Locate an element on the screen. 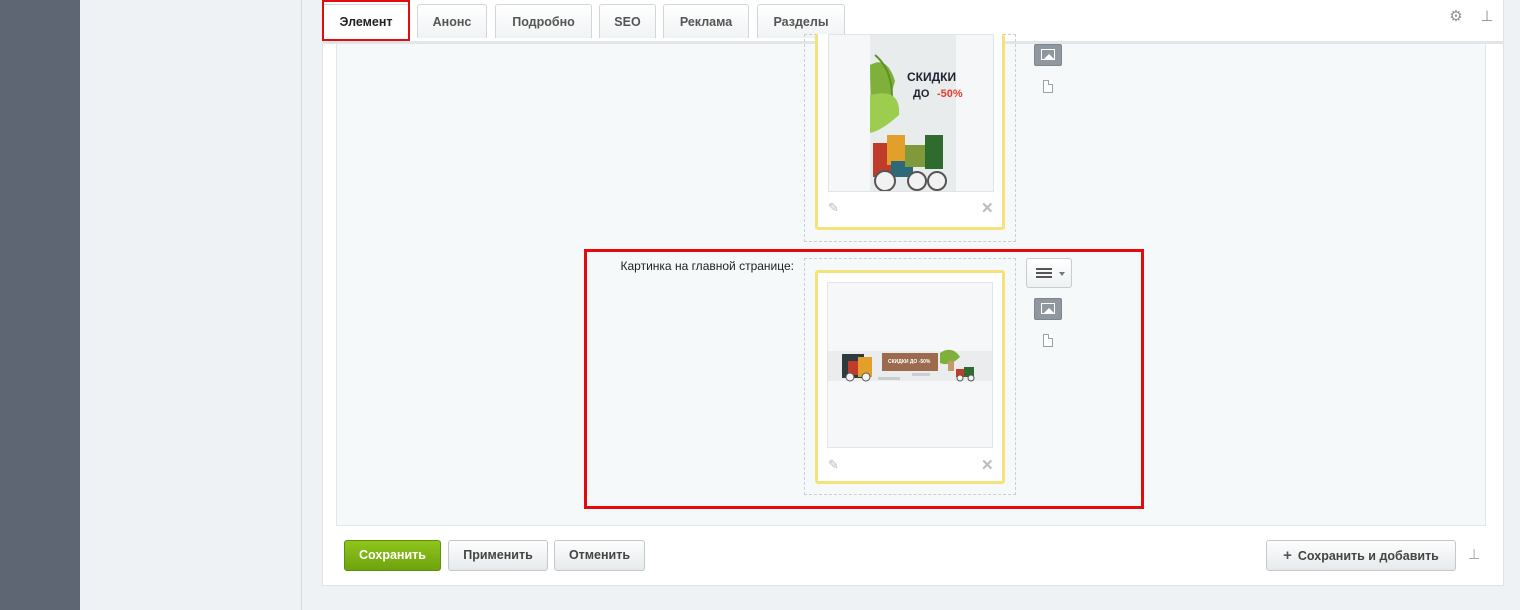 The height and width of the screenshot is (610, 1520). tab-details: Подробно is located at coordinates (543, 21).